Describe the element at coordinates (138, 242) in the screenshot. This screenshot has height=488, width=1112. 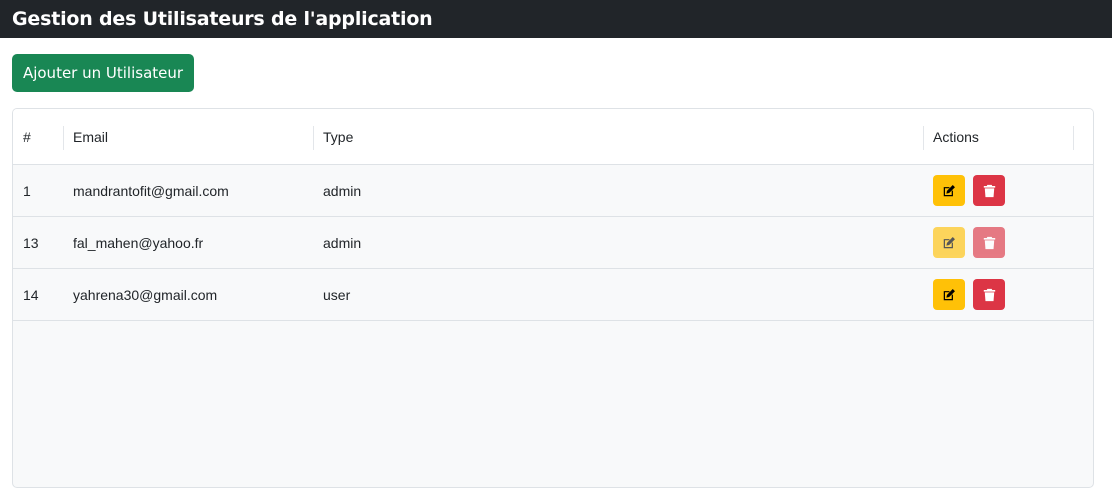
I see `user-email: fal_mahen@yahoo.fr` at that location.